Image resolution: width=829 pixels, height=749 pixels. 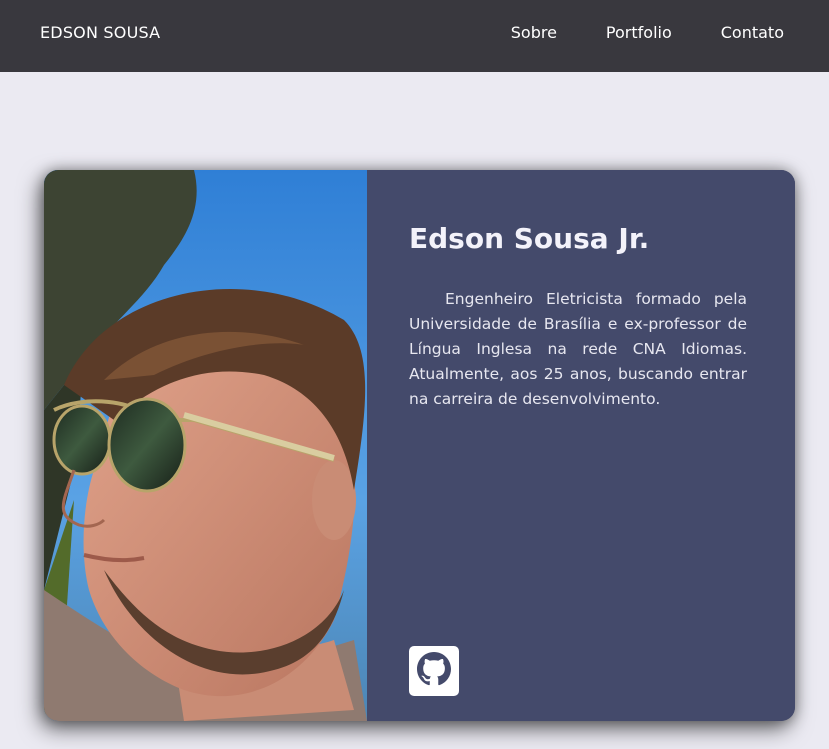 I want to click on github-icon, so click(x=434, y=671).